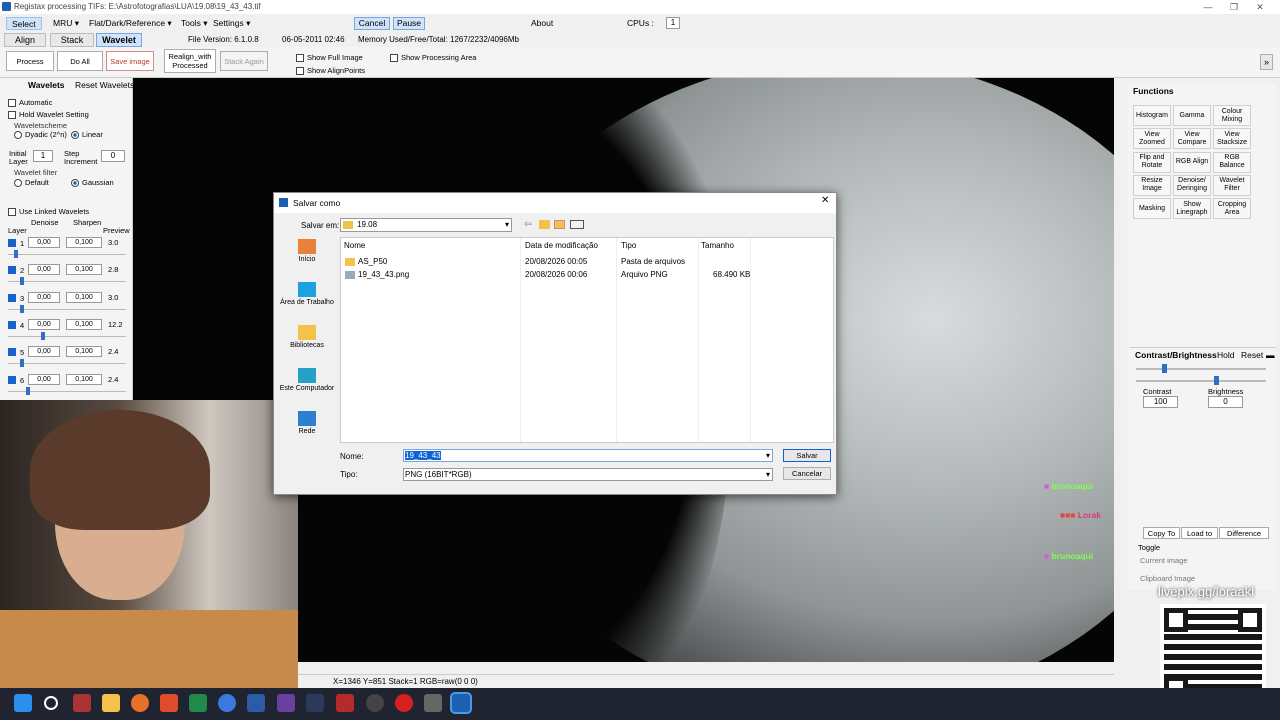 Image resolution: width=1280 pixels, height=720 pixels. Describe the element at coordinates (130, 61) in the screenshot. I see `save-image-button: Save image` at that location.